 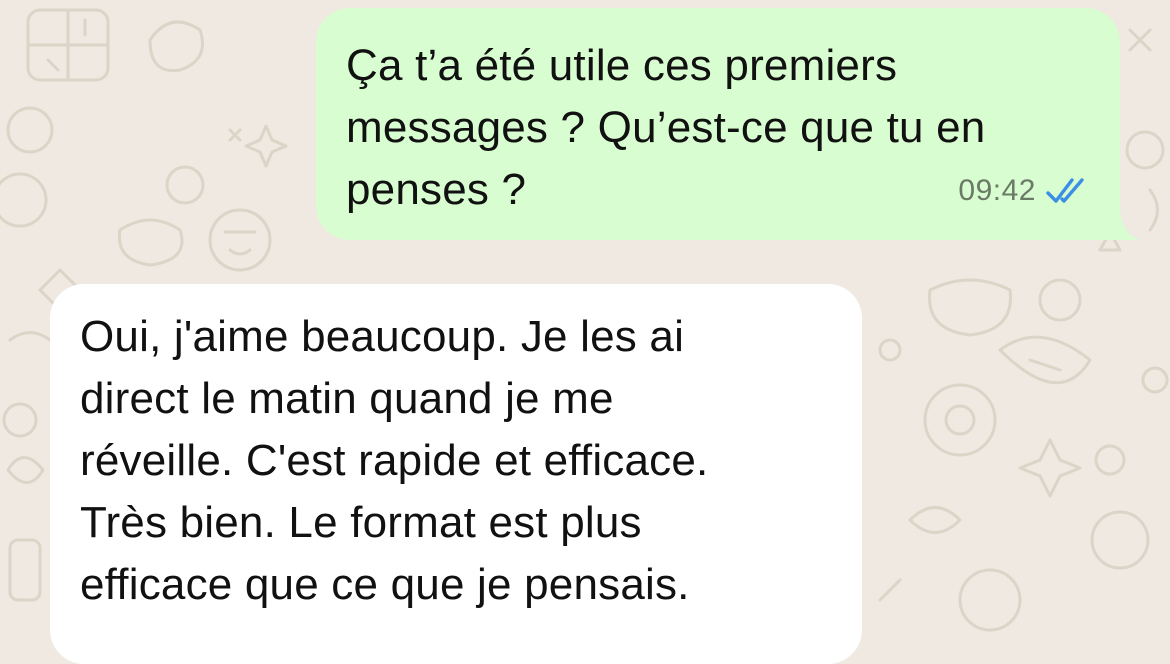 I want to click on double-check-icon, so click(x=1065, y=190).